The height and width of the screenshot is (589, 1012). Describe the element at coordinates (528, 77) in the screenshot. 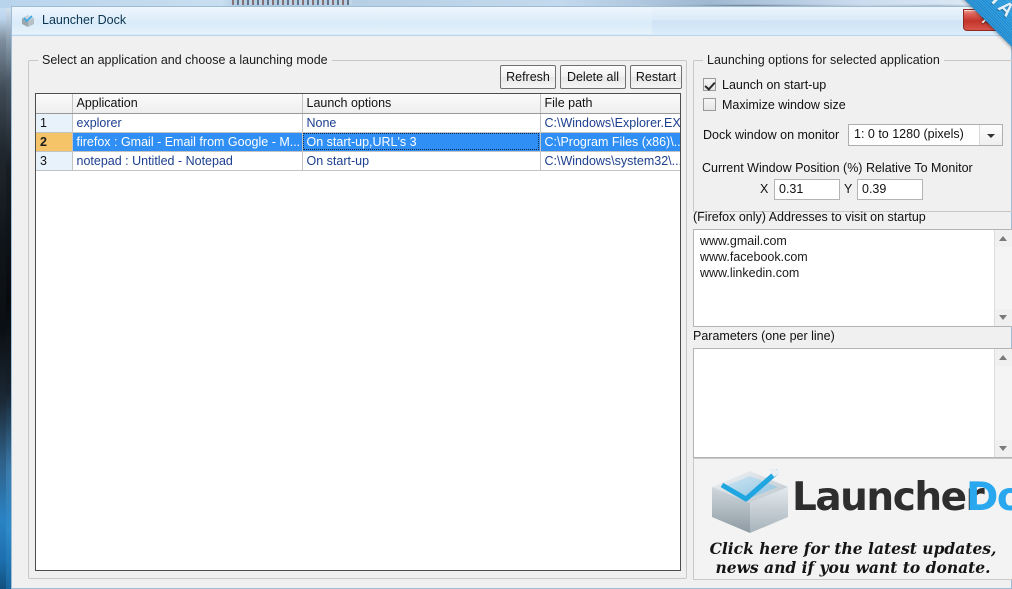

I see `refresh-button: Refresh` at that location.